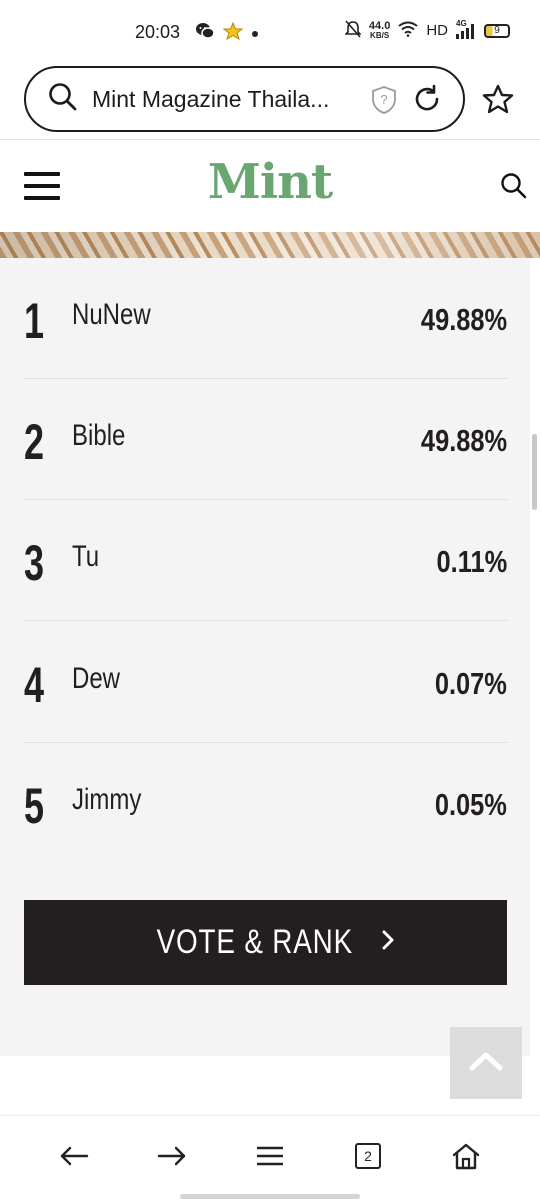 The width and height of the screenshot is (540, 1200). I want to click on address-bar: Mint Magazine Thaila... ?, so click(244, 99).